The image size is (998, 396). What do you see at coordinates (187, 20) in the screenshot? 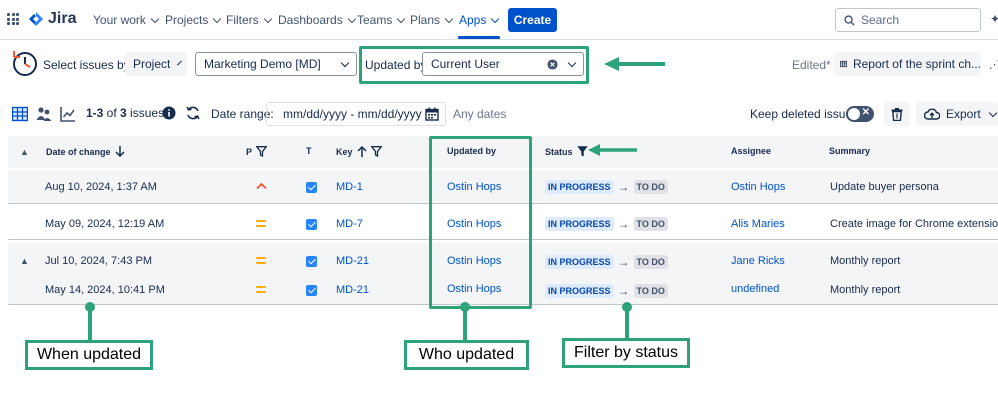
I see `nav-label: Projects` at bounding box center [187, 20].